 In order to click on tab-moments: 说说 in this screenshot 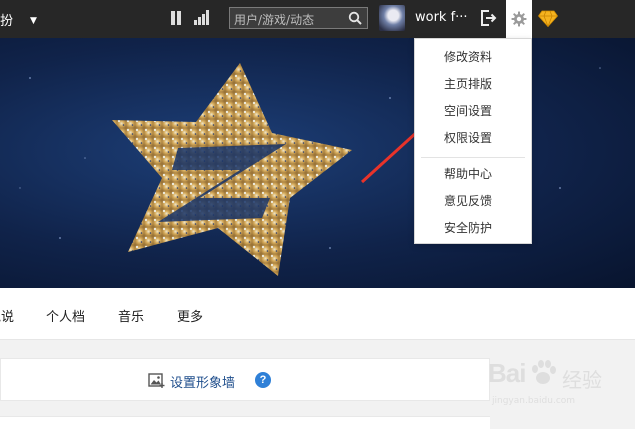, I will do `click(7, 315)`.